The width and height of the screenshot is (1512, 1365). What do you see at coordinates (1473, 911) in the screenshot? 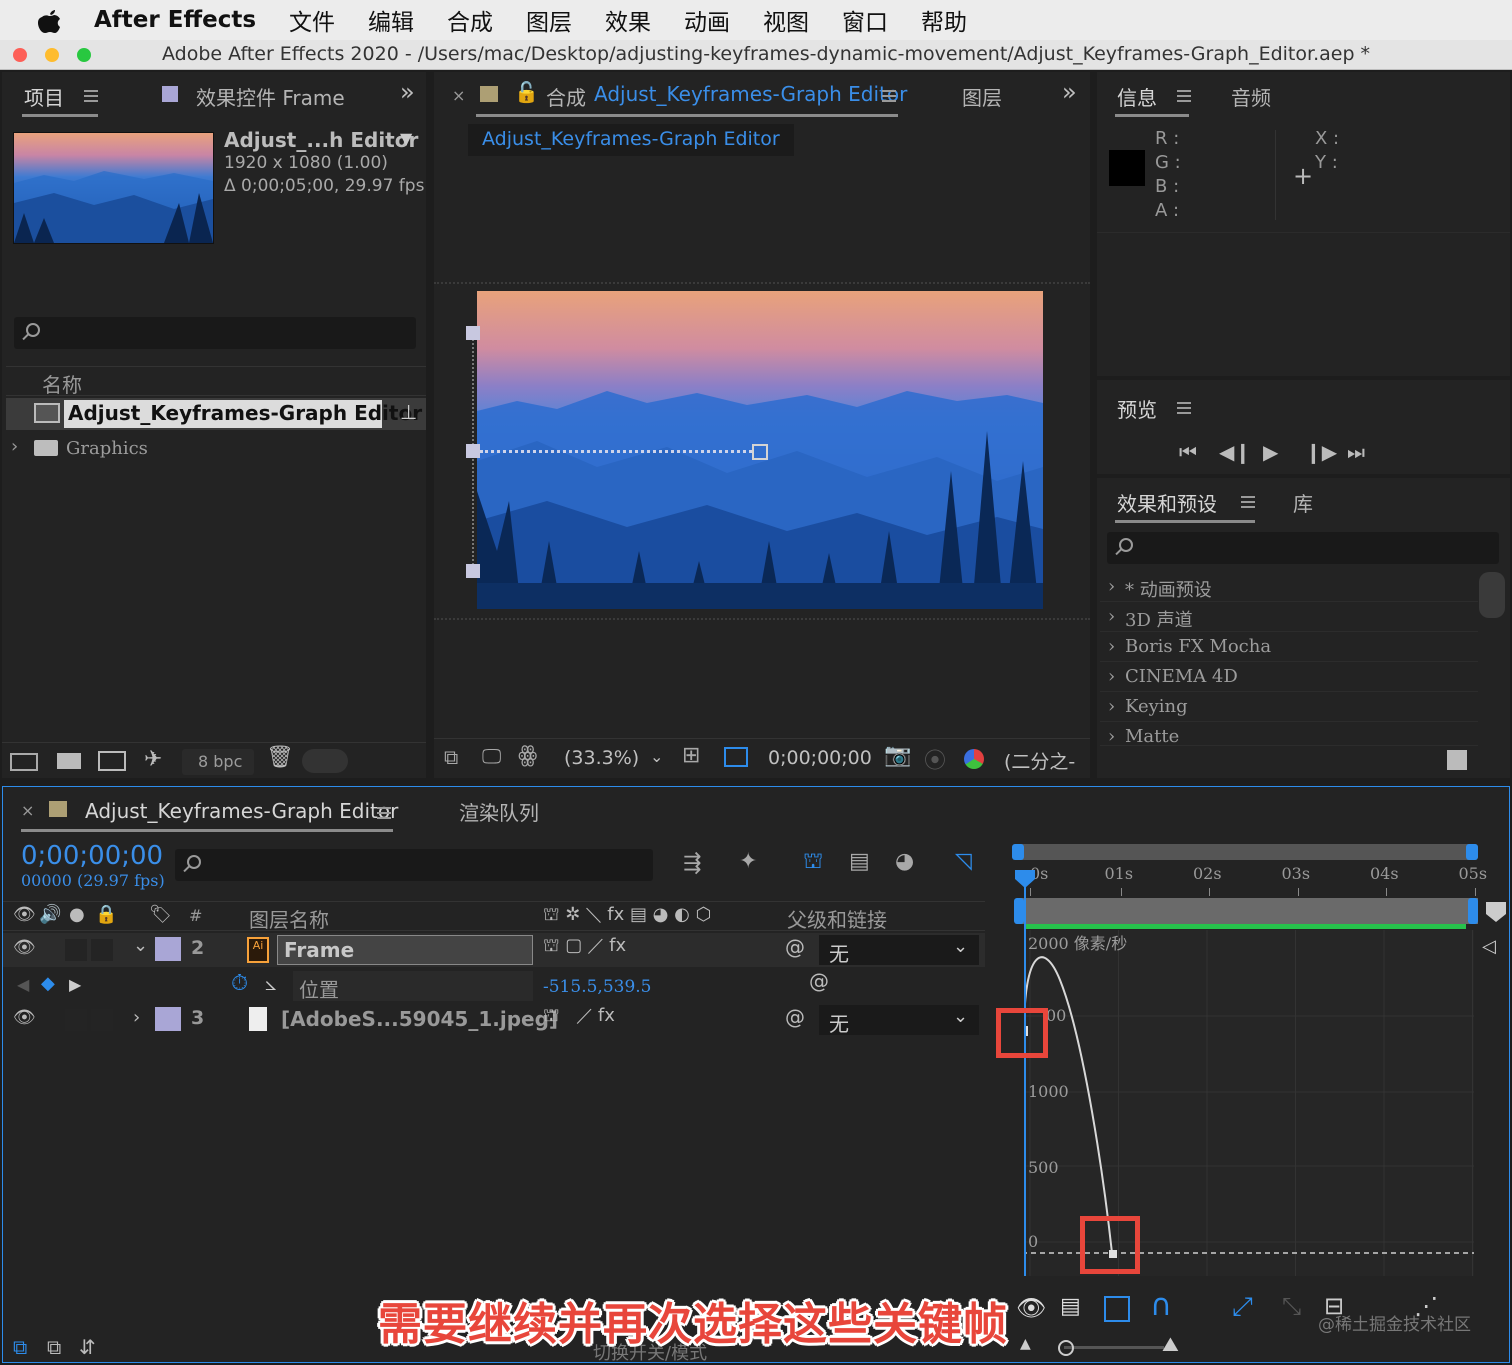
I see `layer-out-handle` at bounding box center [1473, 911].